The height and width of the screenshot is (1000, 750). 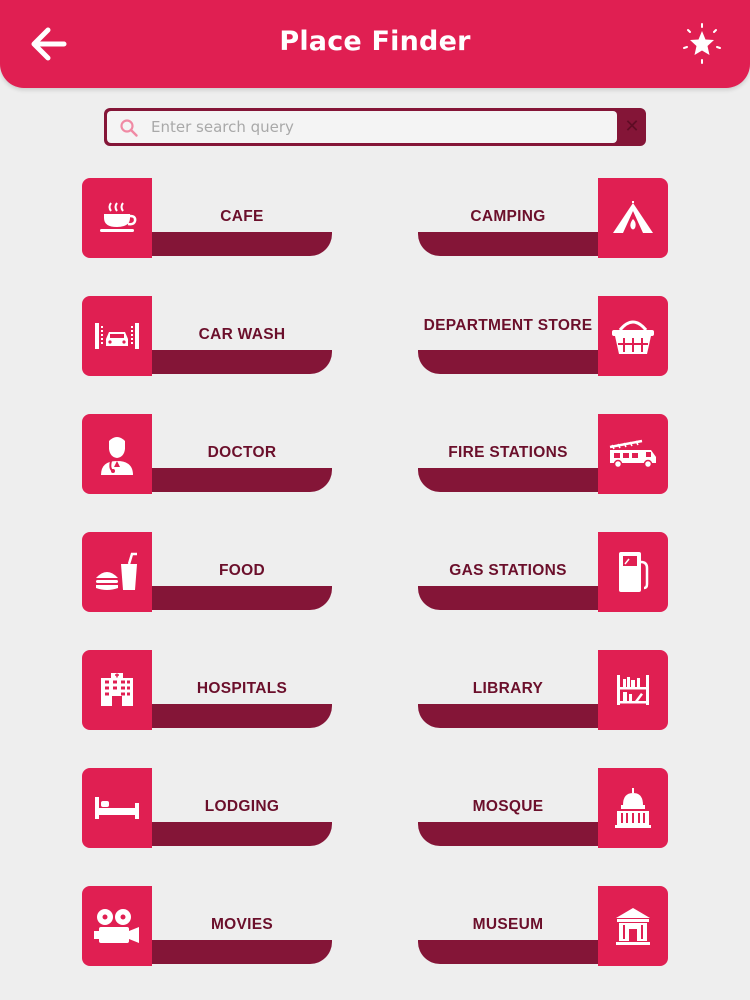 I want to click on tent-icon, so click(x=633, y=217).